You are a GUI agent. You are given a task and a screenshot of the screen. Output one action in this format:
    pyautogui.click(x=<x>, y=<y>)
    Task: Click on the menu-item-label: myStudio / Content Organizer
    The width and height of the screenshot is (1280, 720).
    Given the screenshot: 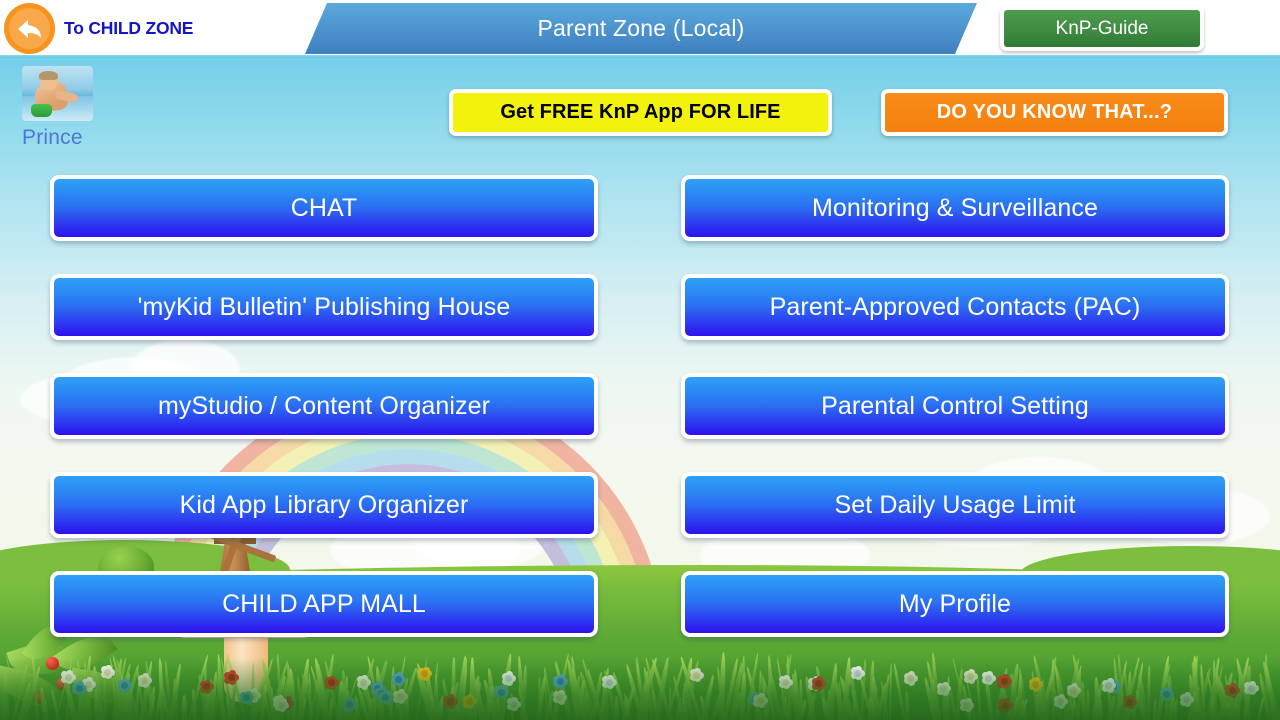 What is the action you would take?
    pyautogui.click(x=324, y=405)
    